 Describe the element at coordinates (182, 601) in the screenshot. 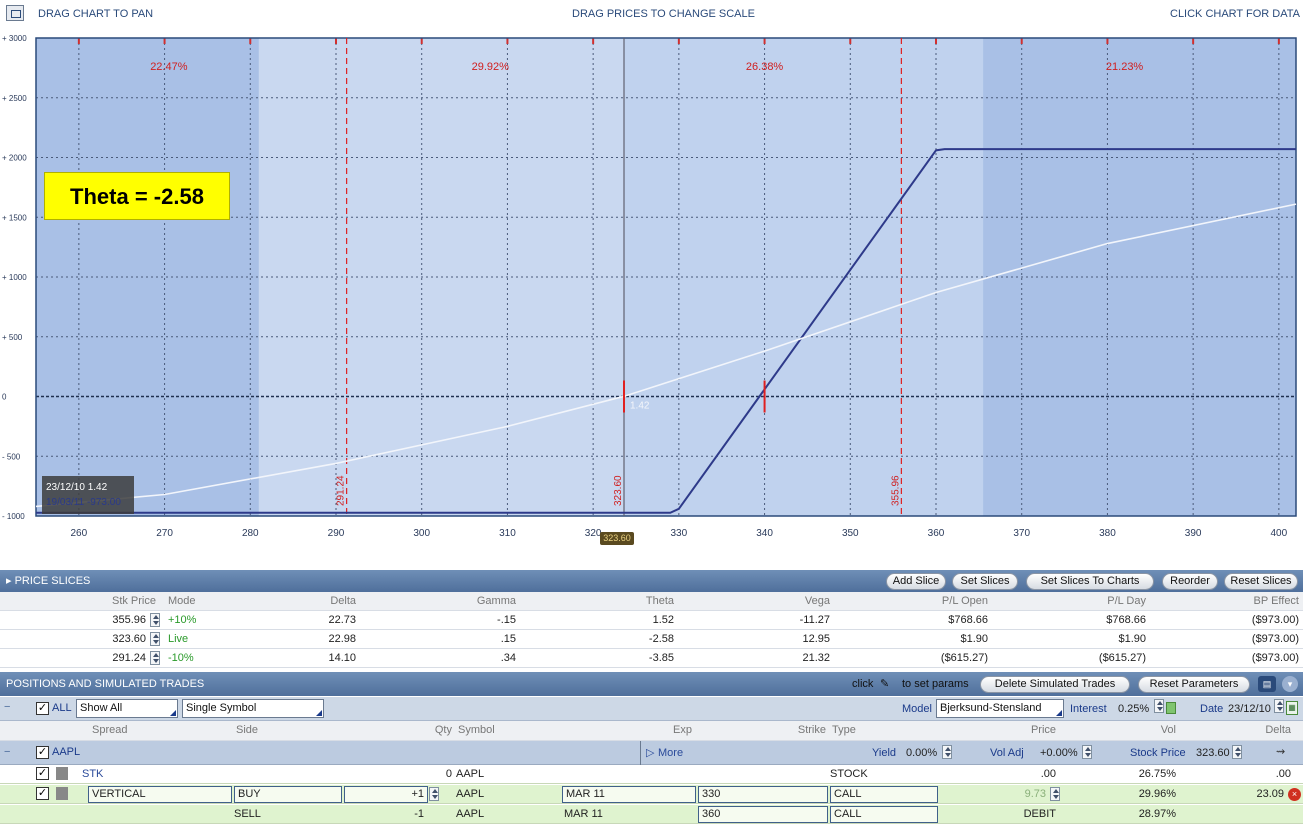

I see `col-mode: Mode` at that location.